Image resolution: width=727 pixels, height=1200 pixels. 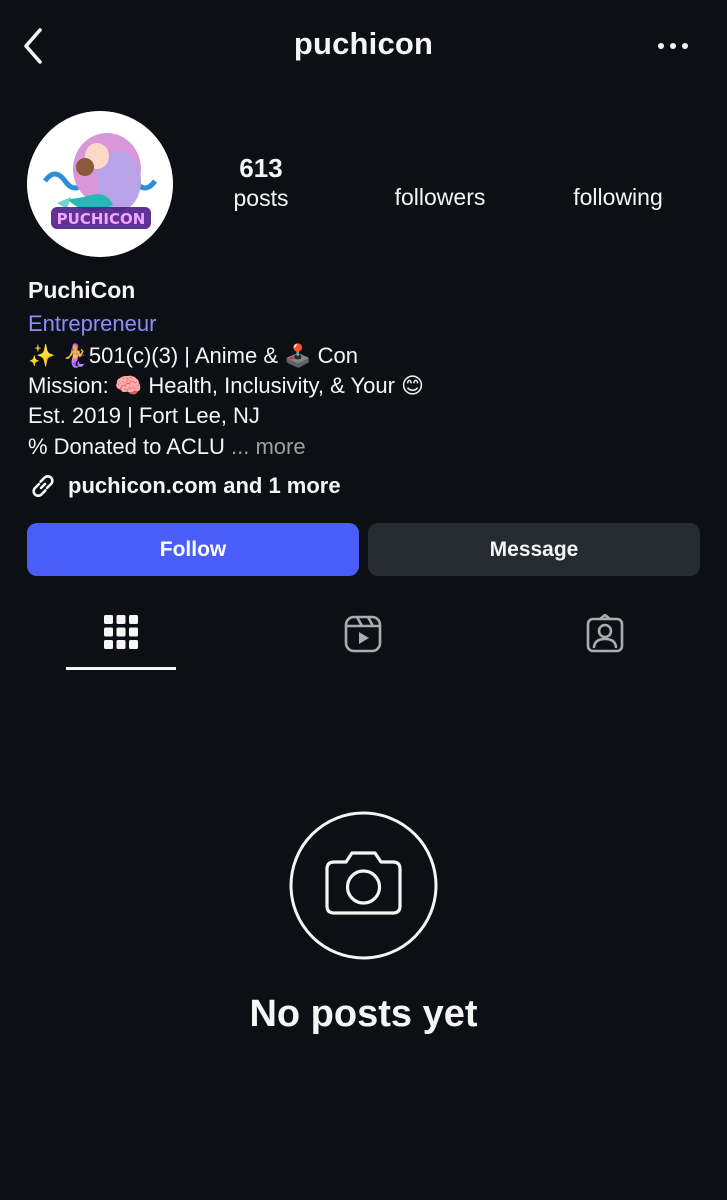 I want to click on profile-category: Entrepreneur, so click(x=92, y=323).